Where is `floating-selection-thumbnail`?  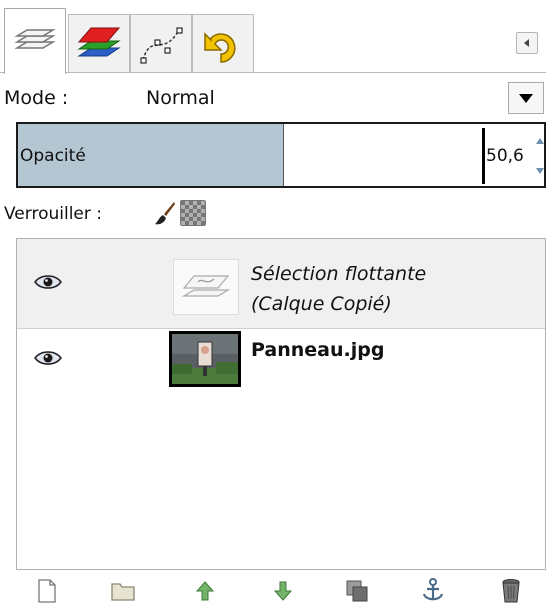
floating-selection-thumbnail is located at coordinates (206, 287).